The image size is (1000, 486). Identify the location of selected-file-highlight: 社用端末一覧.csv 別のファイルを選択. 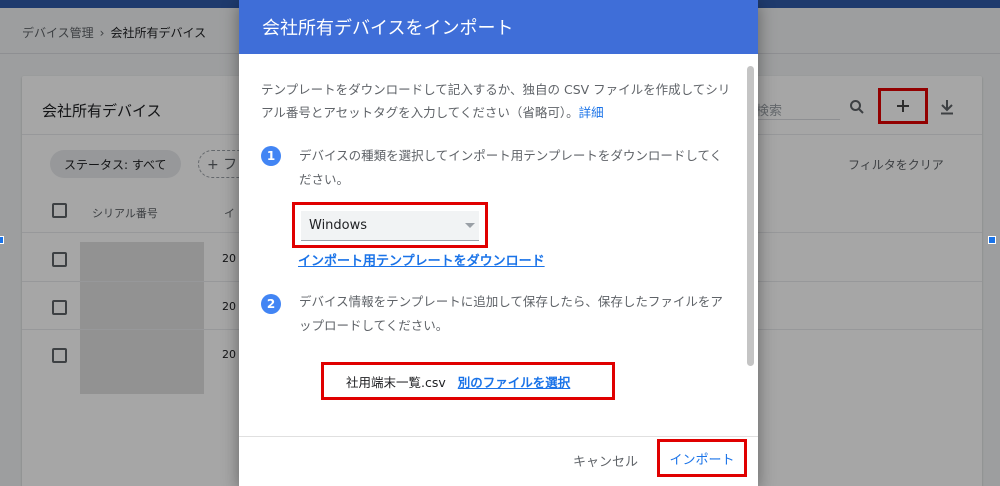
(468, 381).